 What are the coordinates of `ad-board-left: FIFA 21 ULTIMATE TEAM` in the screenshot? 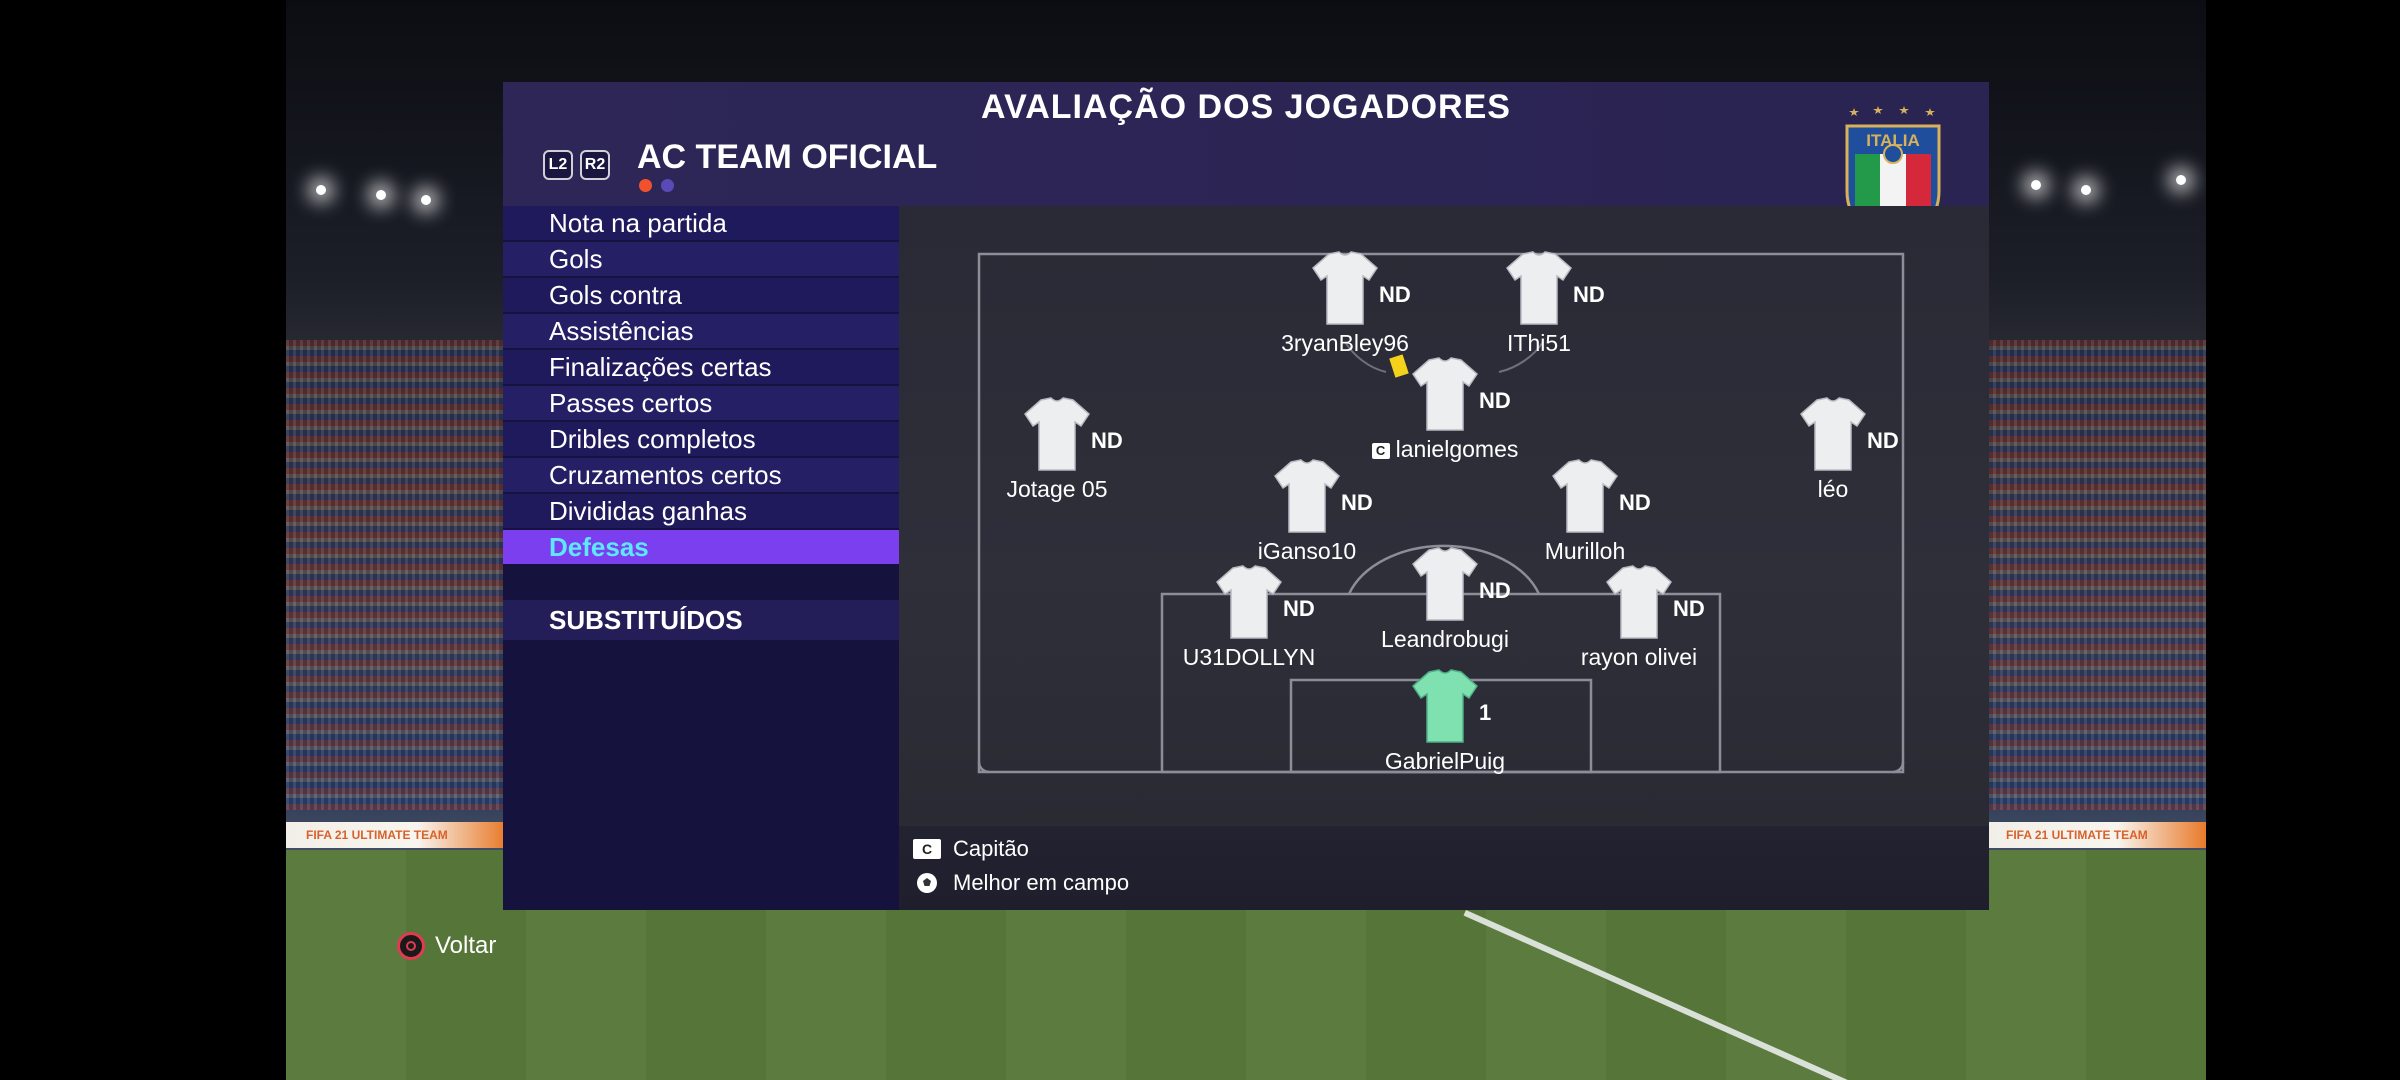 It's located at (396, 835).